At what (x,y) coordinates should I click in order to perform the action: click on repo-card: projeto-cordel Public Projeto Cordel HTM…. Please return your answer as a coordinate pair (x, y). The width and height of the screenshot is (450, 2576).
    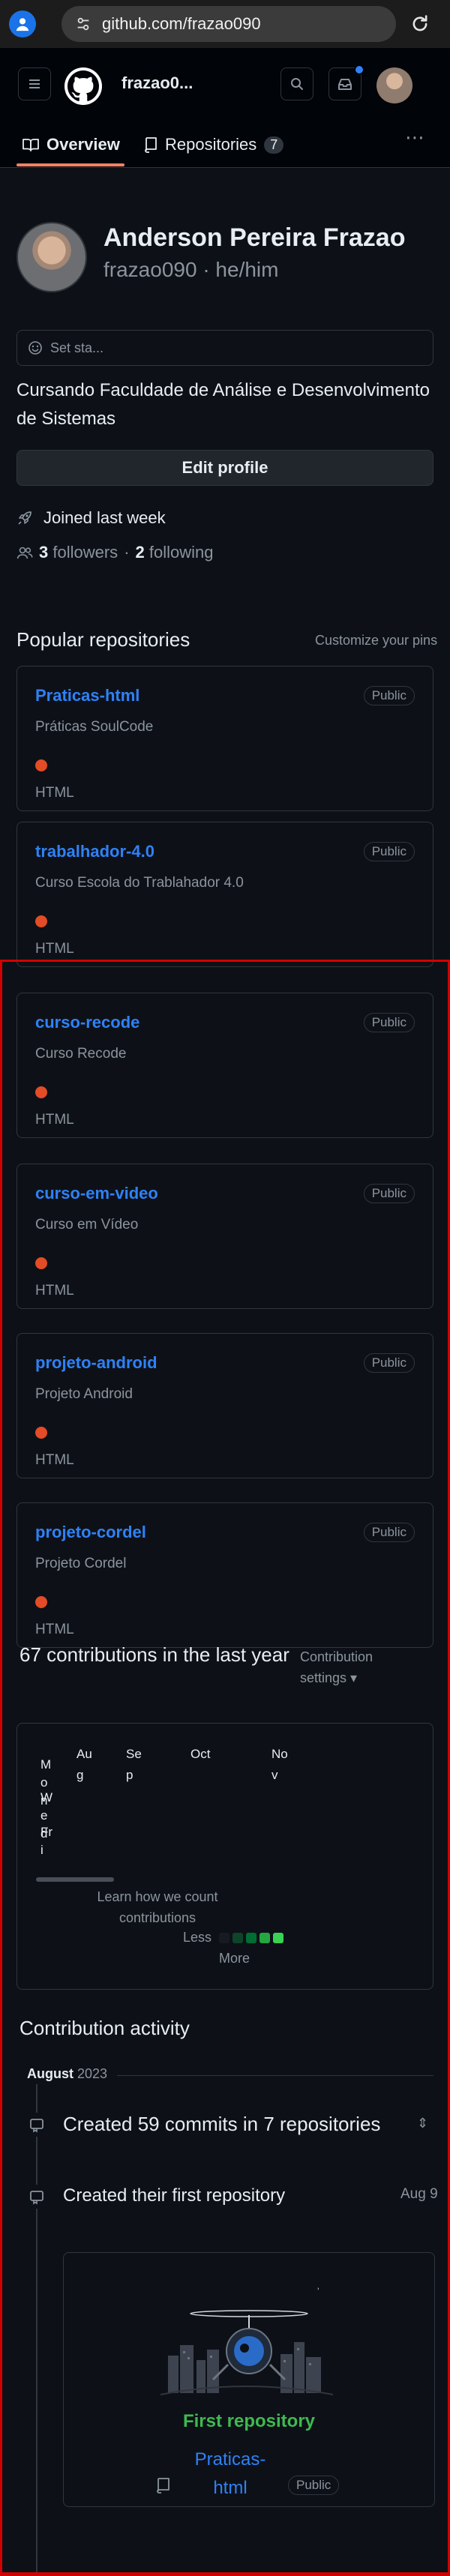
    Looking at the image, I should click on (225, 1575).